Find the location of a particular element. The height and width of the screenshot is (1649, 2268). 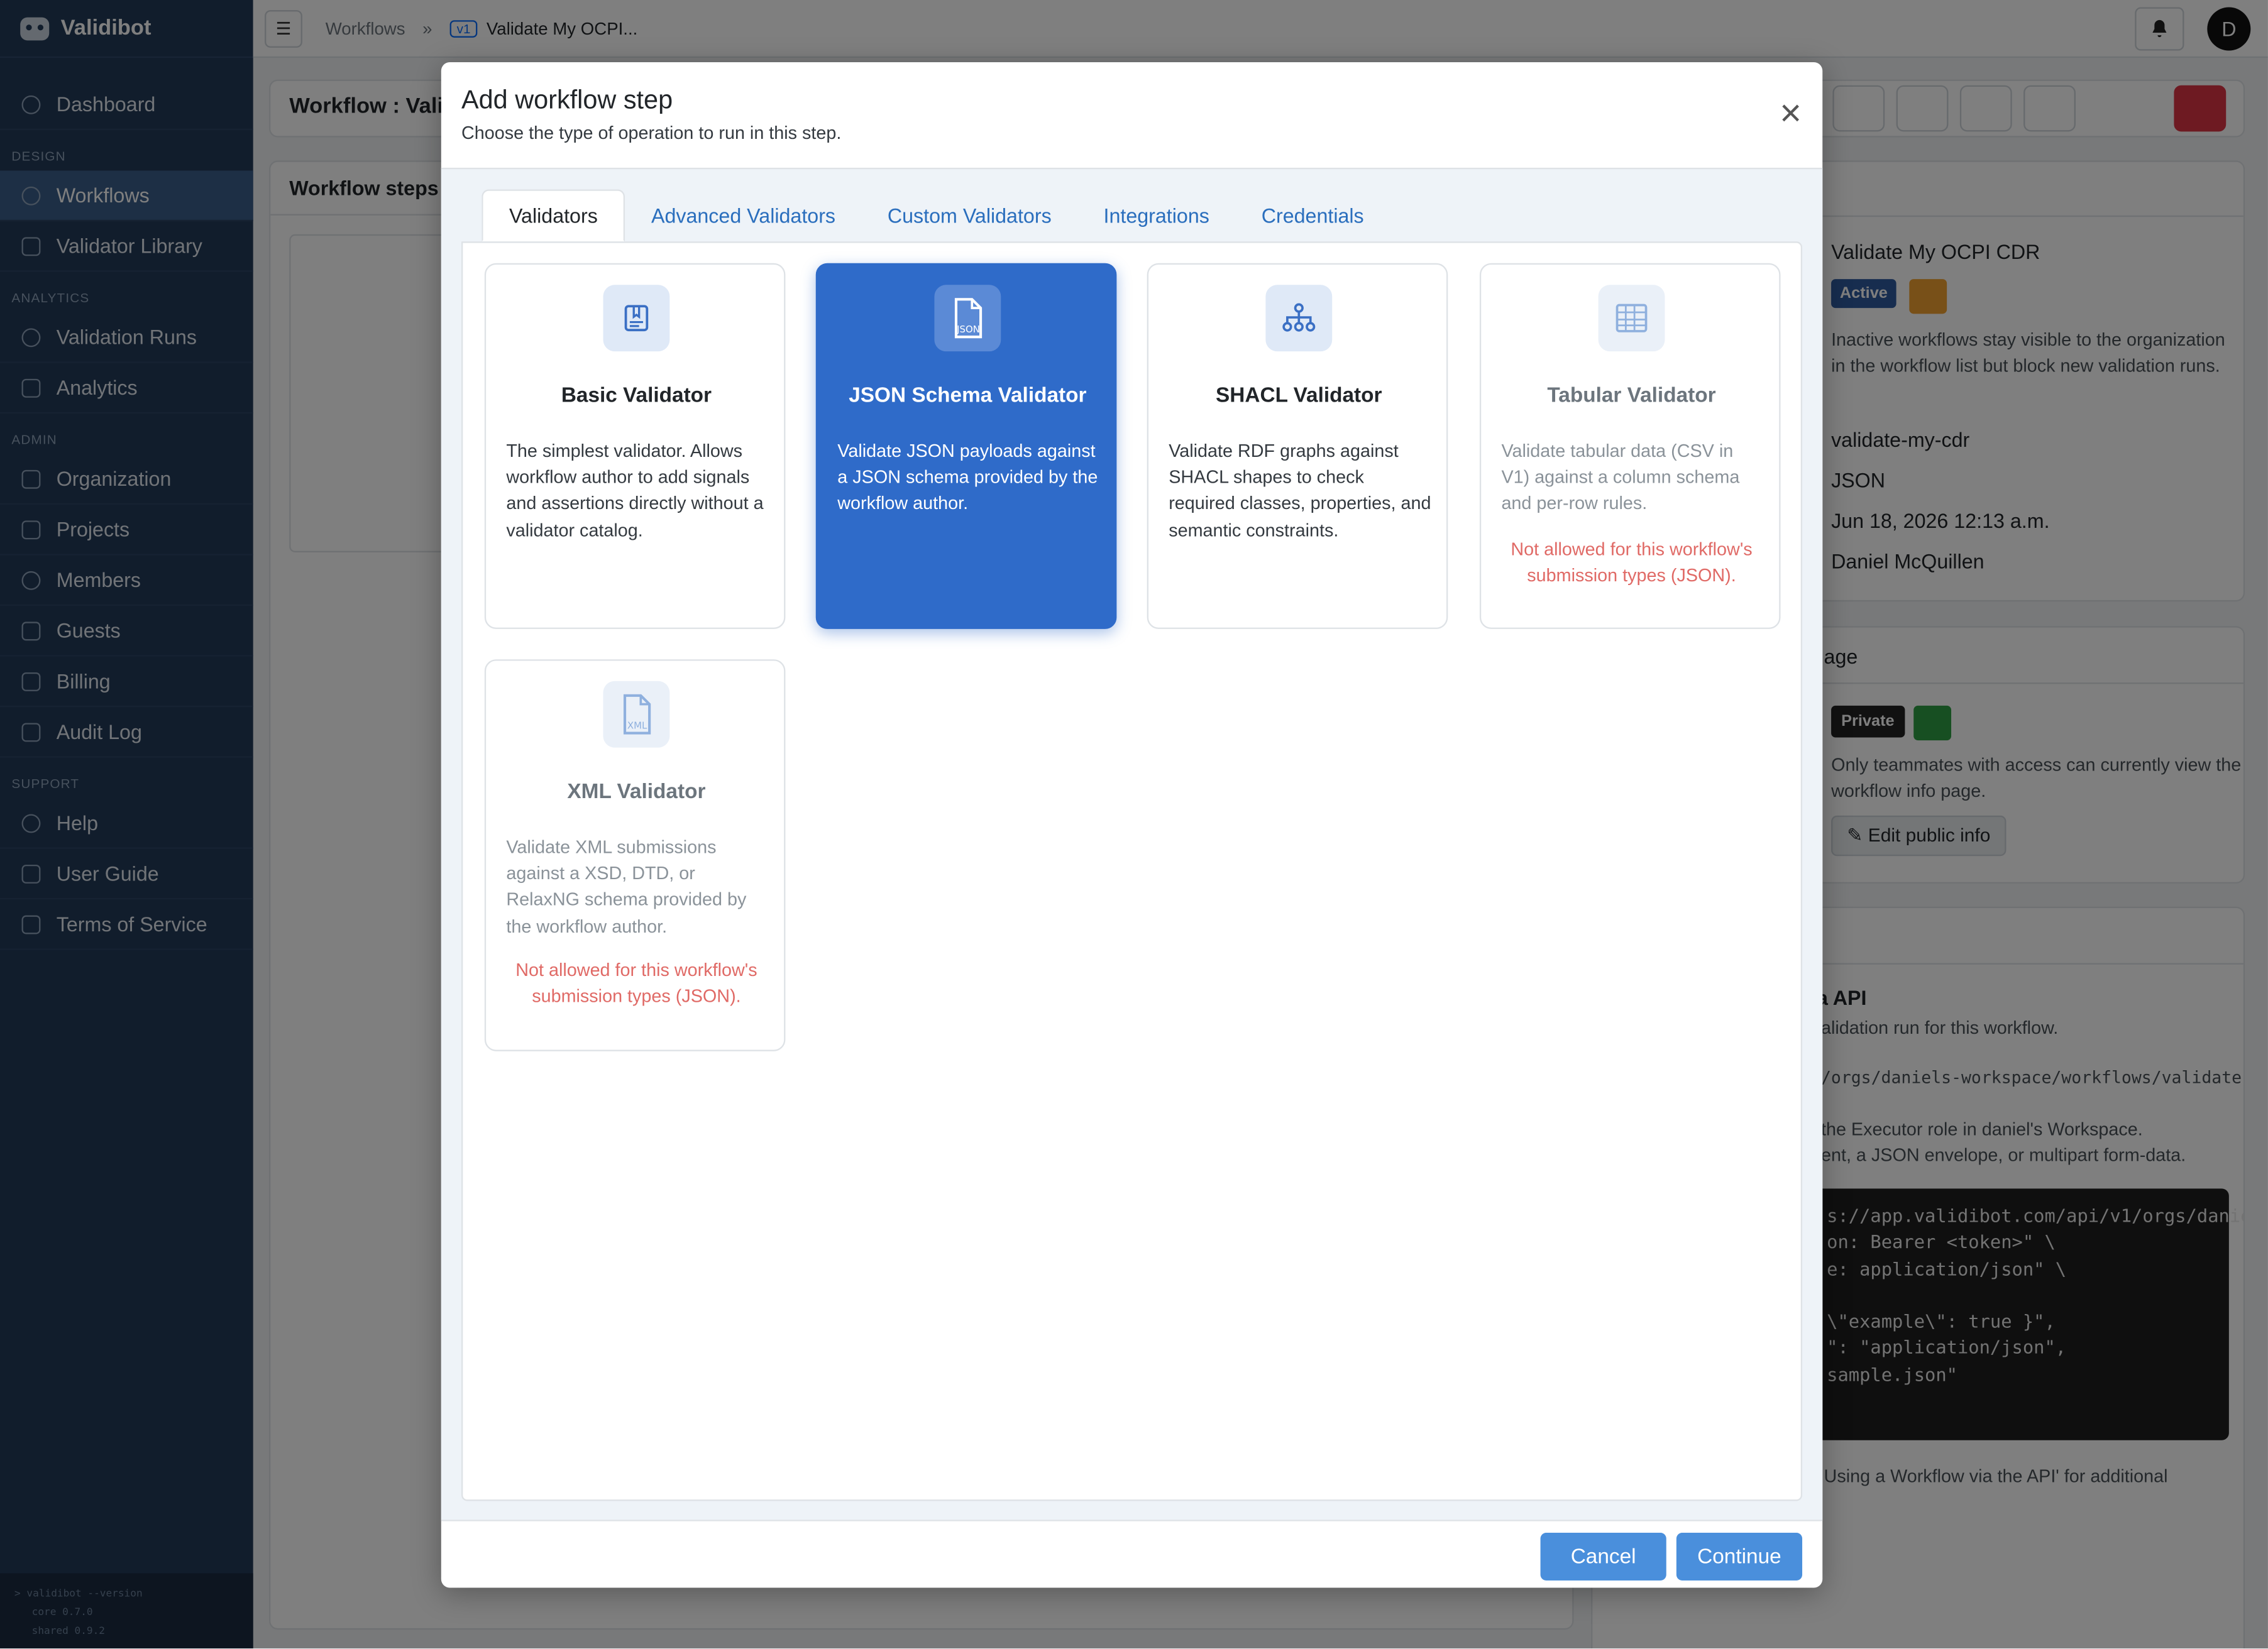

modal-title: Add workflow step is located at coordinates (567, 99).